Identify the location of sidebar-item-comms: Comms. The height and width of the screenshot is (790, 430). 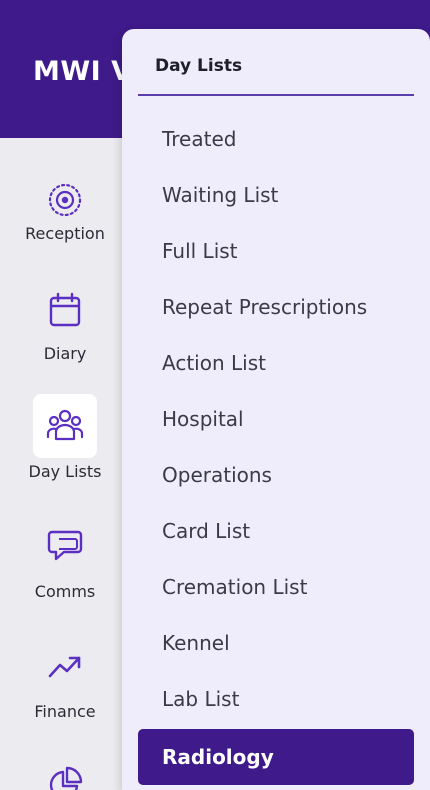
(65, 559).